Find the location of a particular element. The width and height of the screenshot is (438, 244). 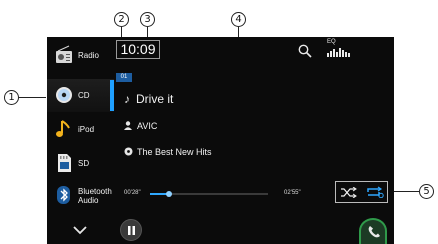

cd-icon is located at coordinates (64, 95).